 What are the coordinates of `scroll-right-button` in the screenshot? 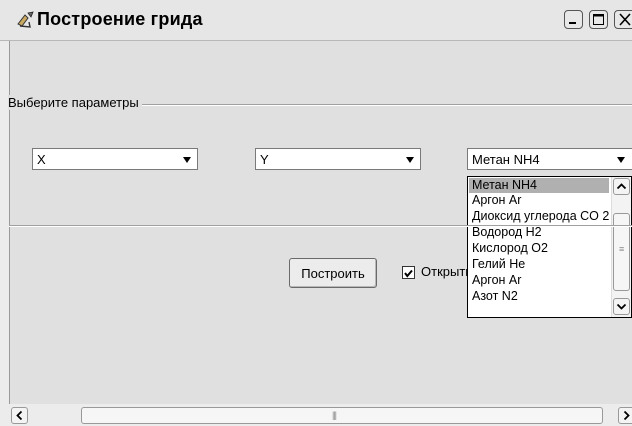 It's located at (625, 415).